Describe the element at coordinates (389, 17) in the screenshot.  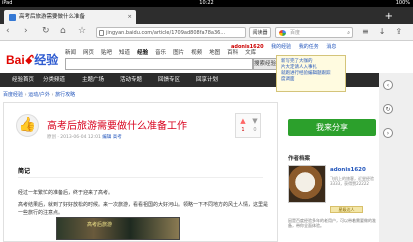
I see `new-tab-icon: +` at that location.